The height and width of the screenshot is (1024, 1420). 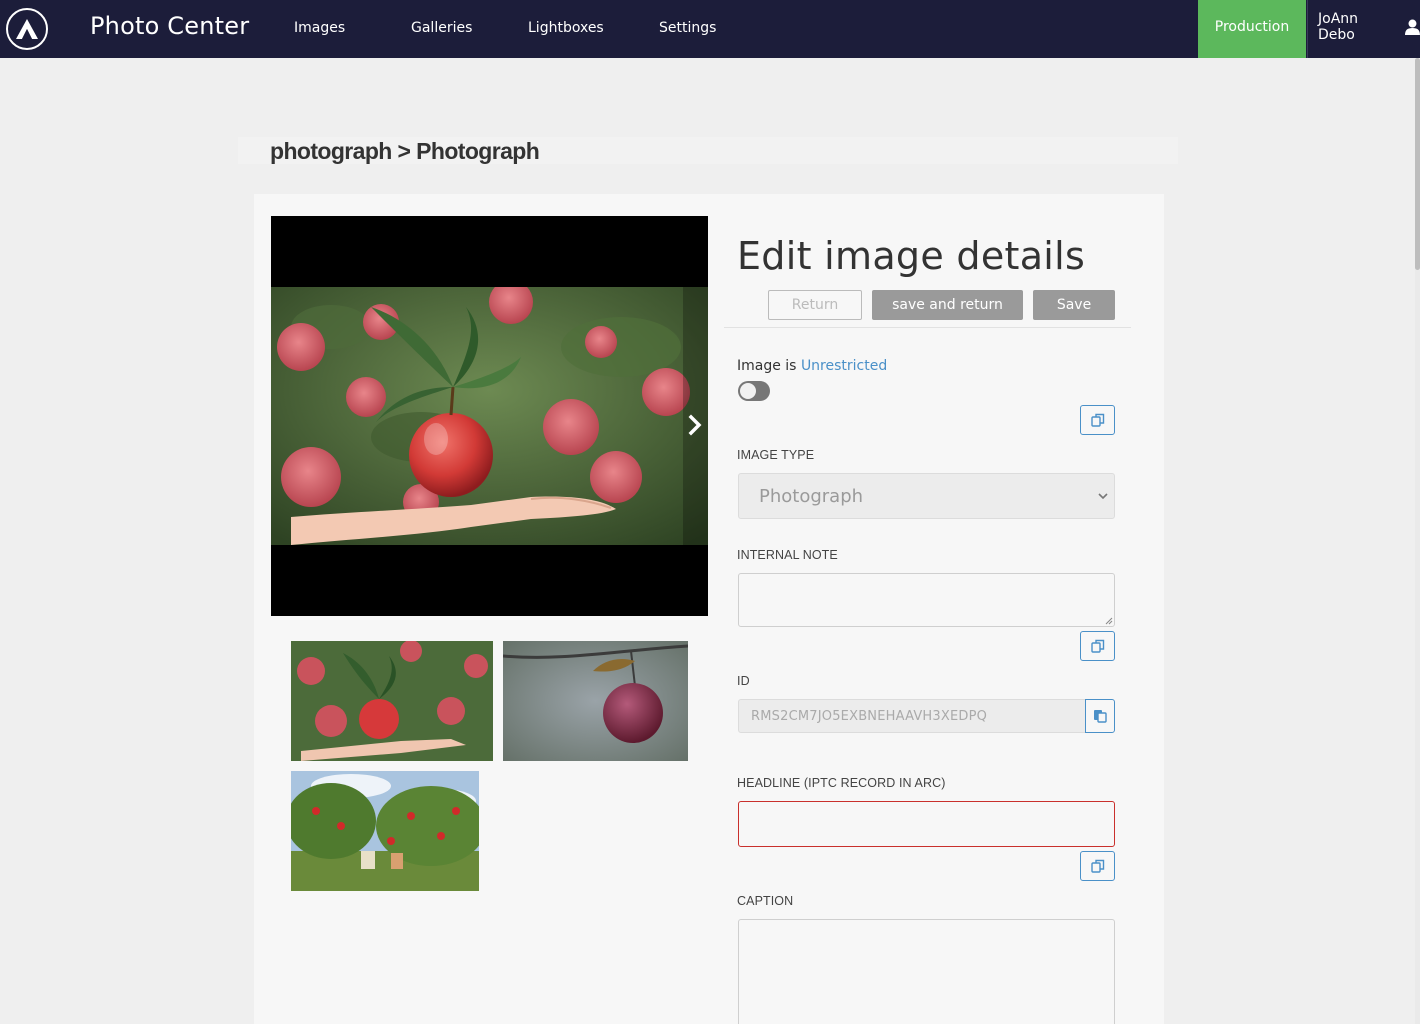 What do you see at coordinates (1252, 29) in the screenshot?
I see `environment-badge: Production` at bounding box center [1252, 29].